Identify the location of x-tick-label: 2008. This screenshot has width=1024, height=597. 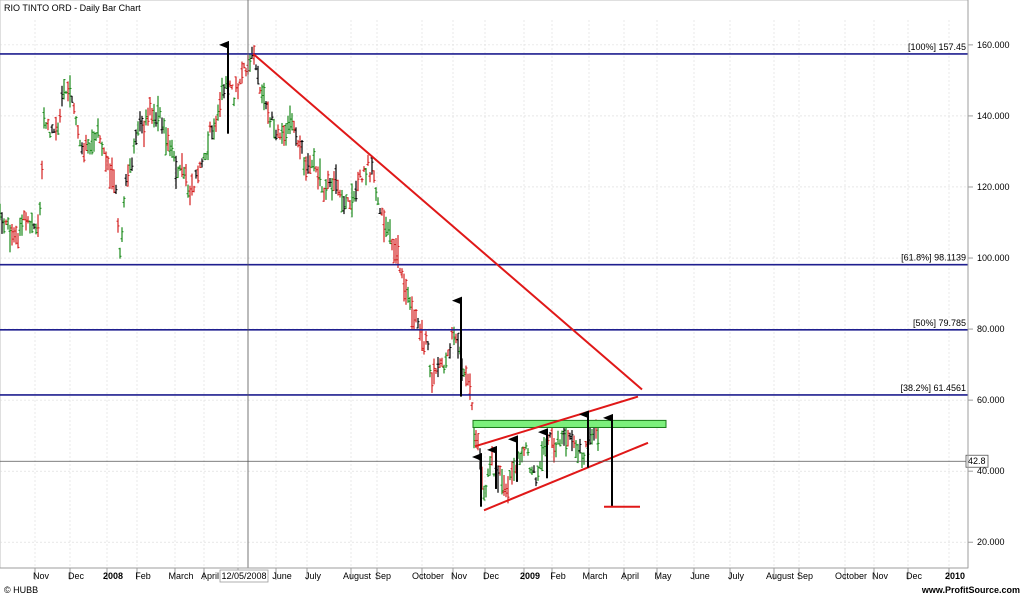
(113, 576).